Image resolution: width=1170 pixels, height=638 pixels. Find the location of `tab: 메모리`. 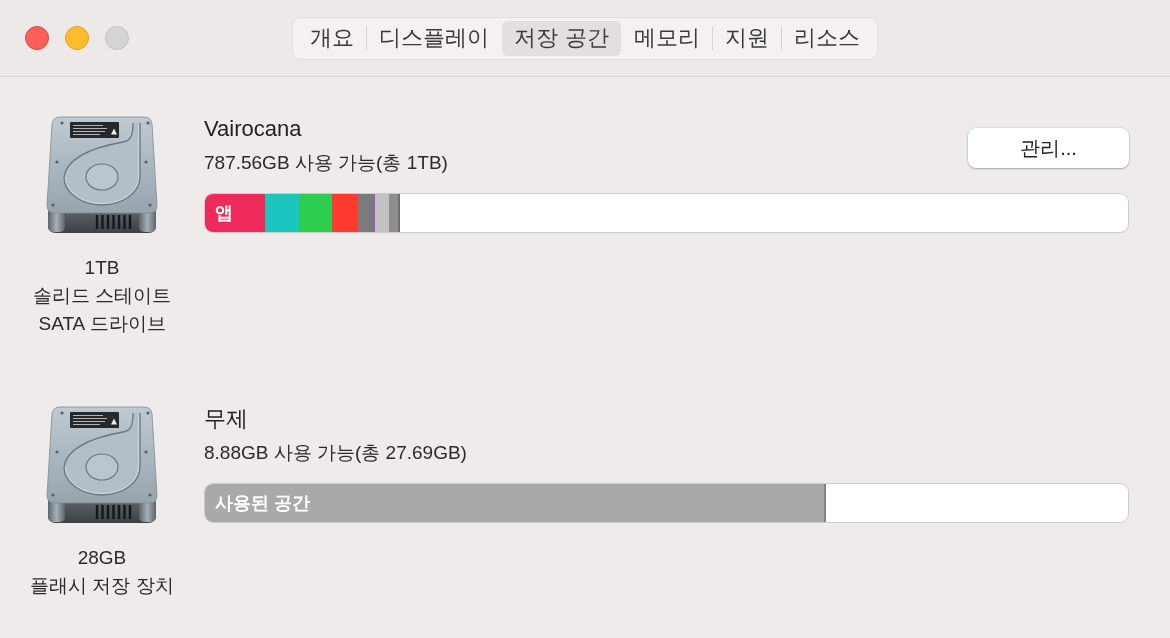

tab: 메모리 is located at coordinates (666, 38).